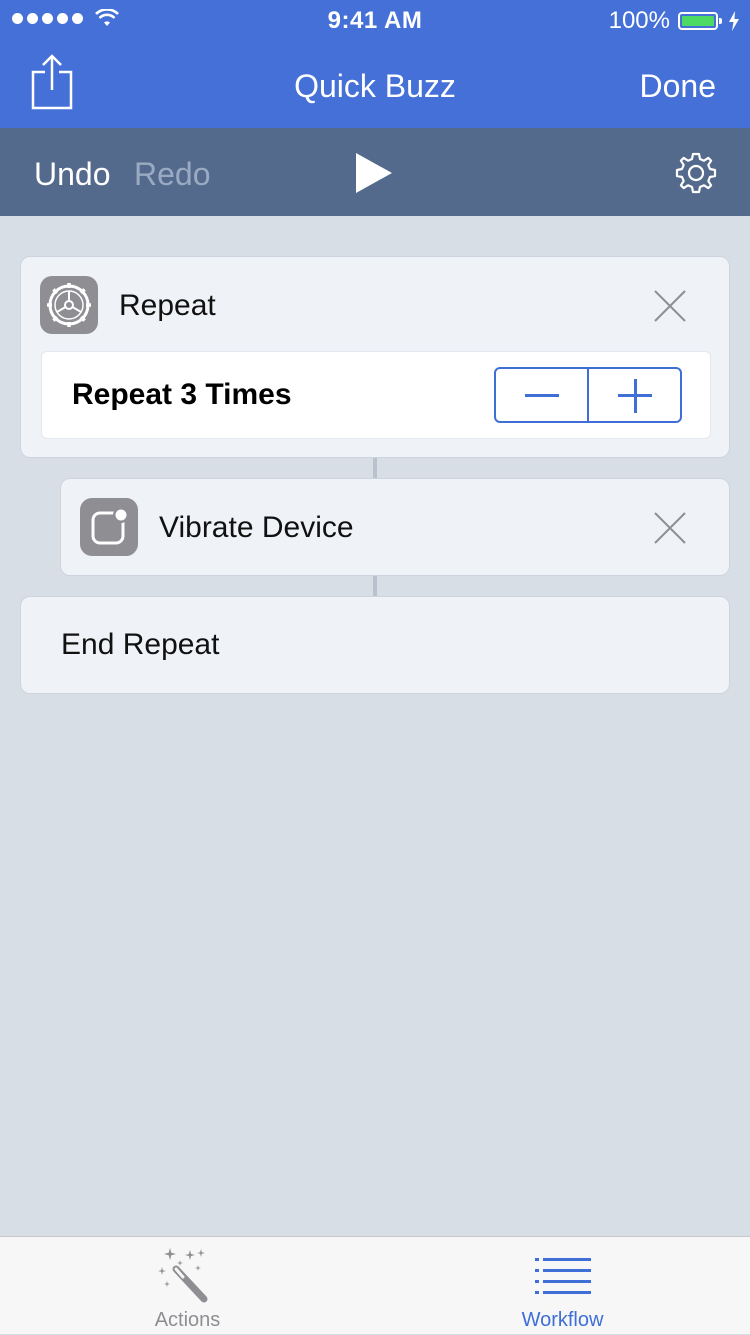 The height and width of the screenshot is (1335, 750). Describe the element at coordinates (639, 20) in the screenshot. I see `battery-percent: 100%` at that location.